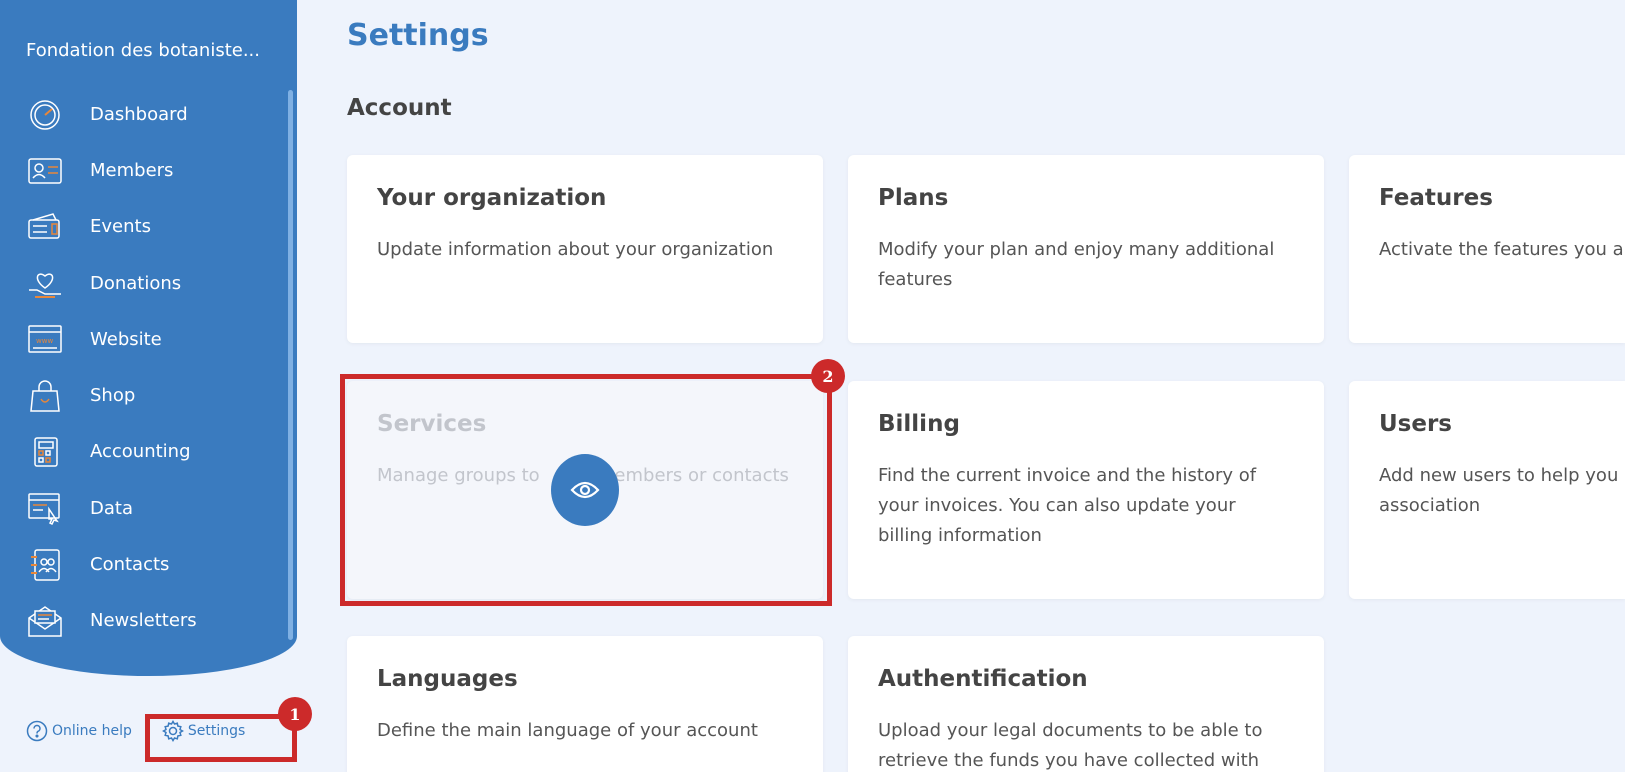  I want to click on sidebar-item-label: Accounting, so click(140, 452).